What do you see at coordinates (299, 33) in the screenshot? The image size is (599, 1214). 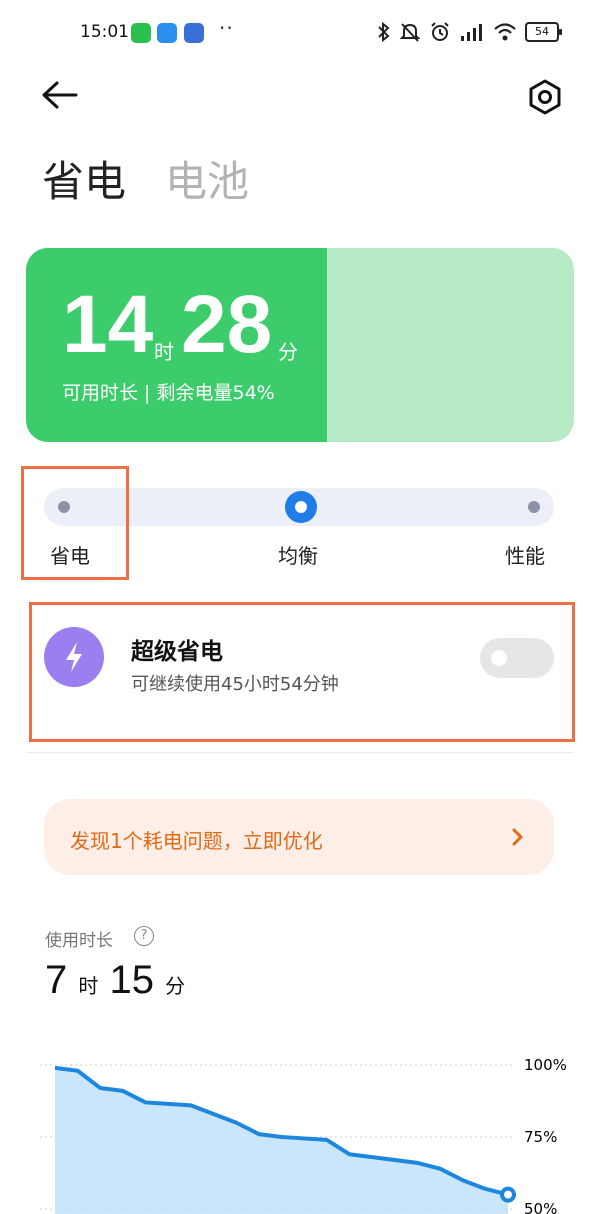 I see `status-bar: 15:01 ·· 54` at bounding box center [299, 33].